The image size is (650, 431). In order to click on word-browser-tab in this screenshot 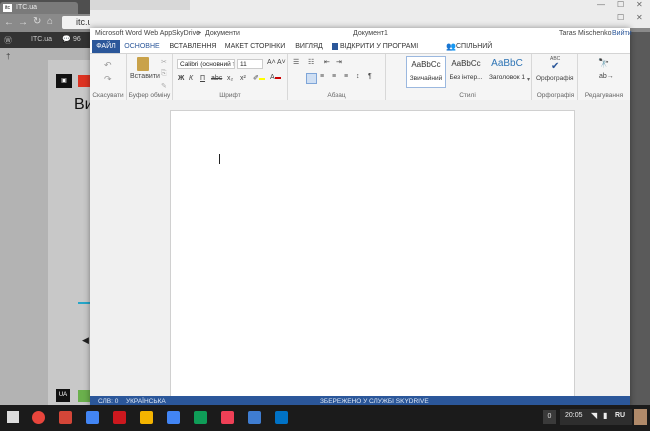, I will do `click(140, 5)`.